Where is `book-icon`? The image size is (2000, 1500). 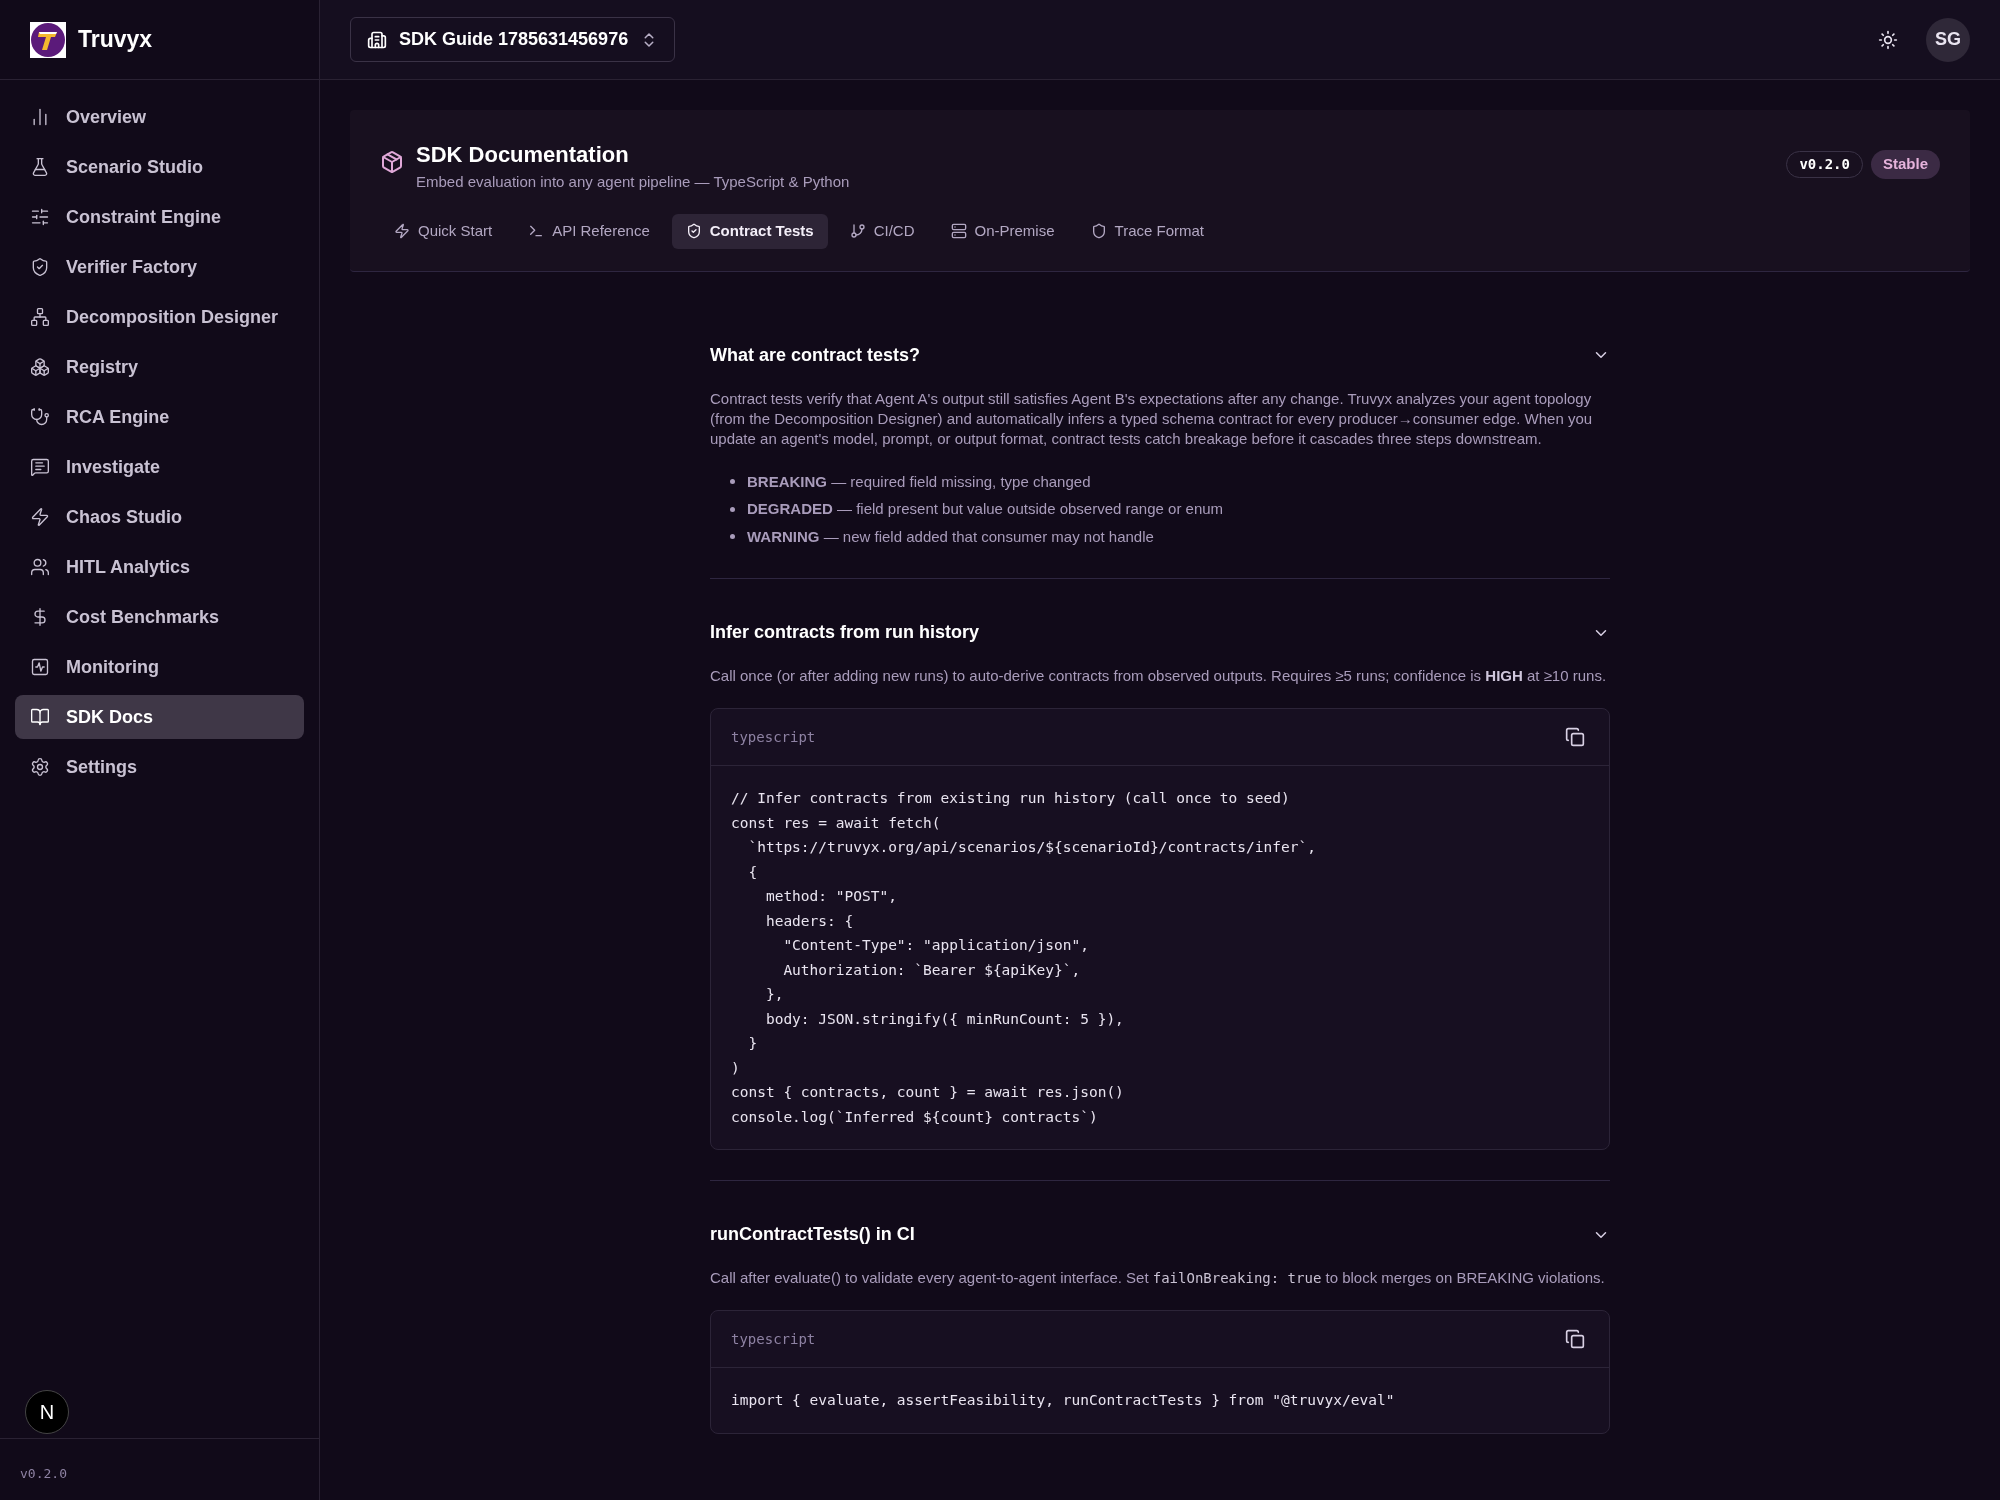 book-icon is located at coordinates (40, 717).